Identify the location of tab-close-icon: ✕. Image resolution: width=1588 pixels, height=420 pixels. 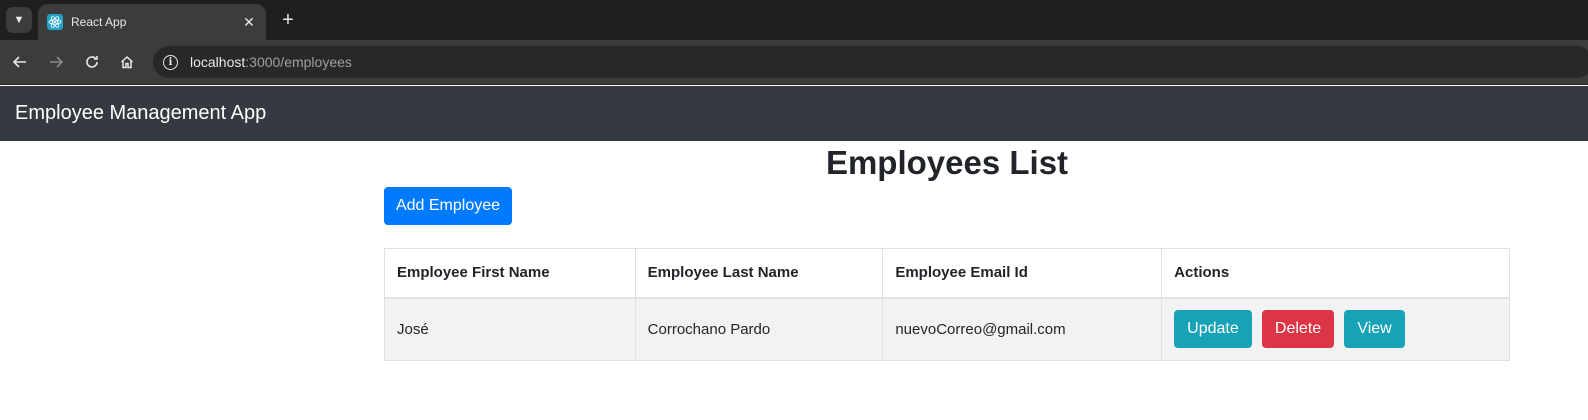
(249, 22).